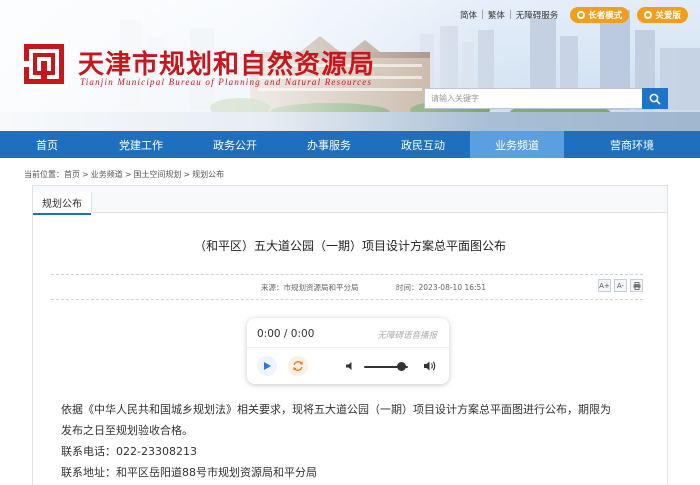  What do you see at coordinates (129, 451) in the screenshot?
I see `contact-phone: 联系电话：022-23308213` at bounding box center [129, 451].